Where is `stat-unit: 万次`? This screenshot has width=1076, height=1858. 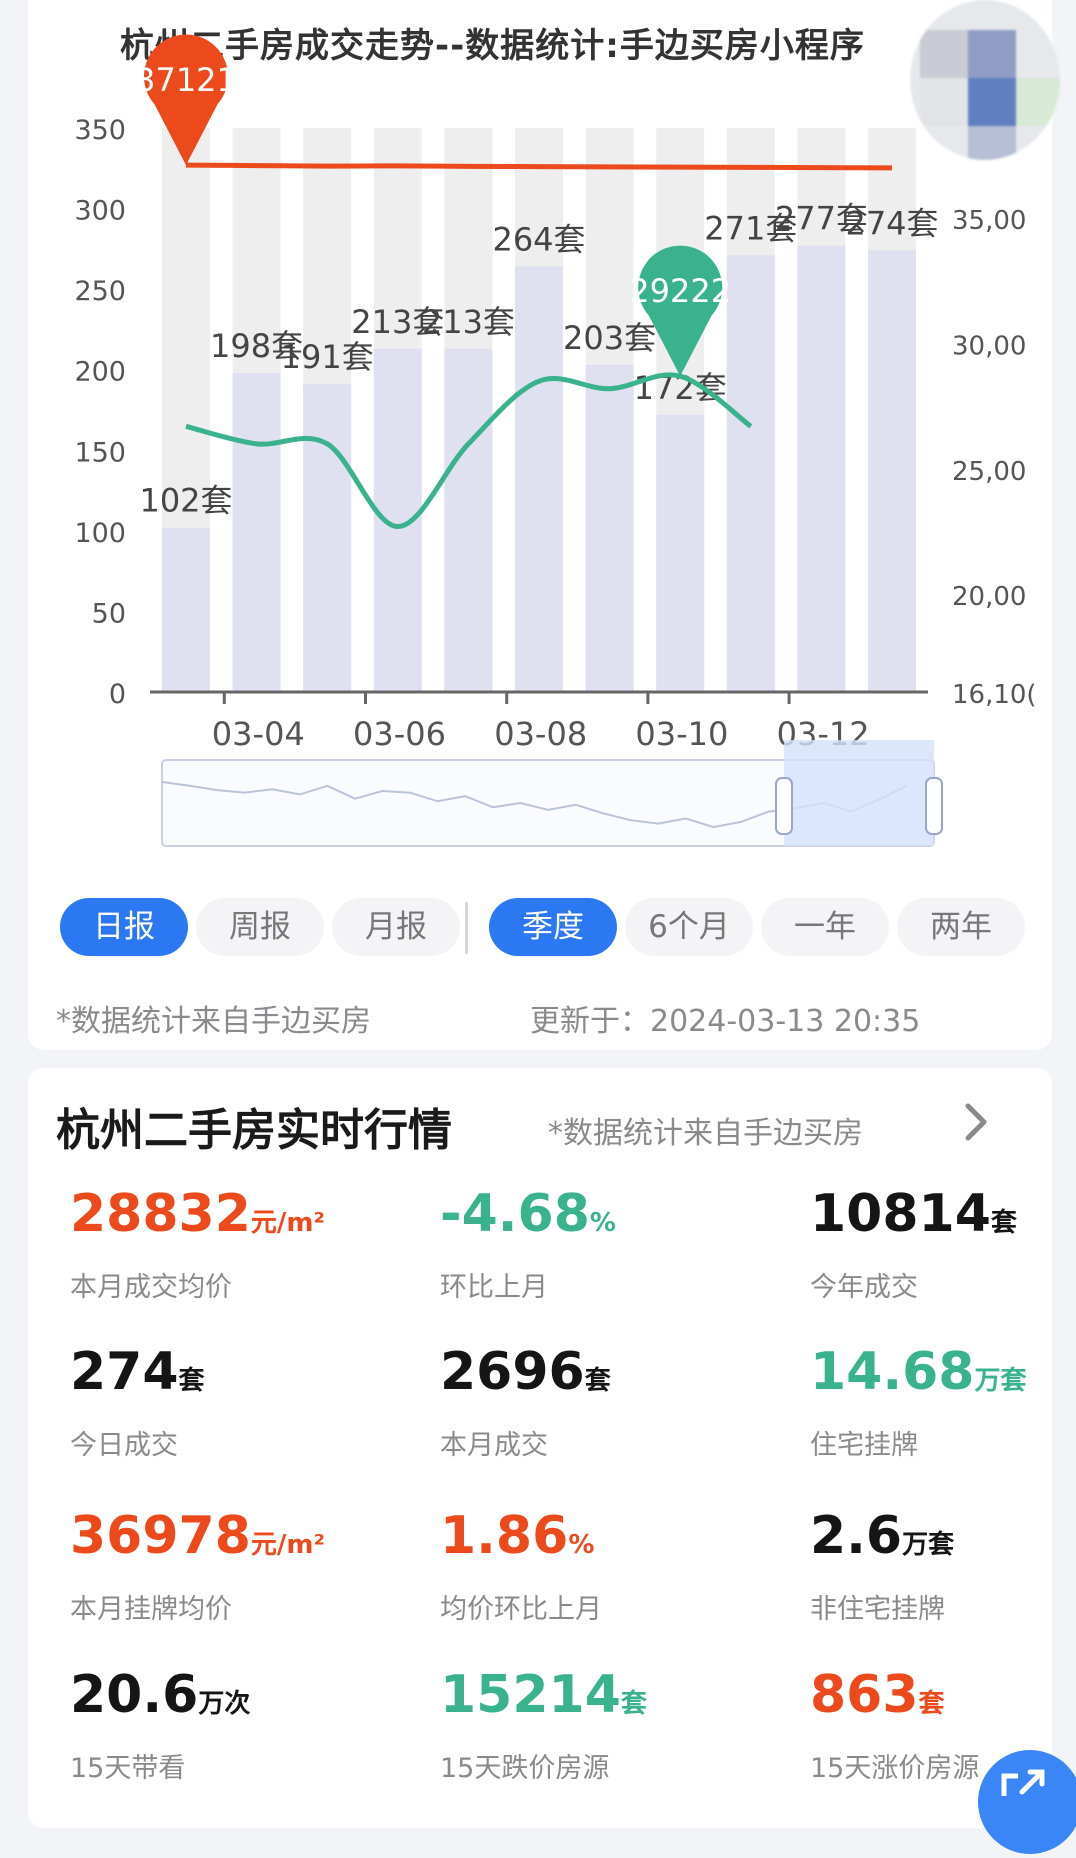 stat-unit: 万次 is located at coordinates (224, 1704).